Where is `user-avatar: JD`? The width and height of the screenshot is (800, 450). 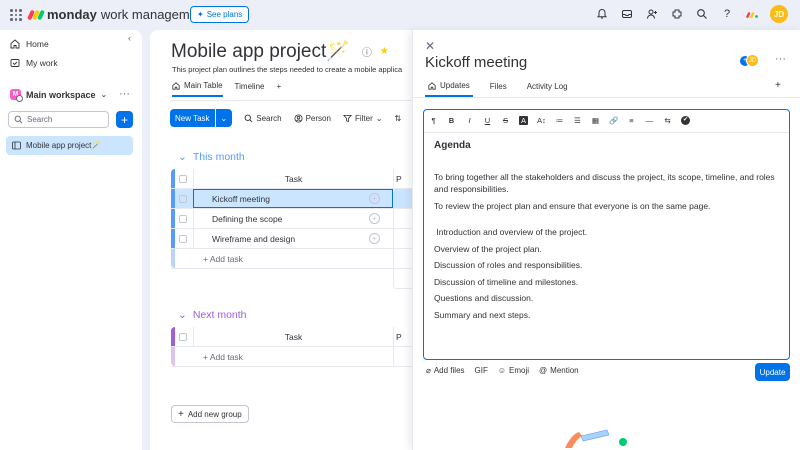 user-avatar: JD is located at coordinates (779, 14).